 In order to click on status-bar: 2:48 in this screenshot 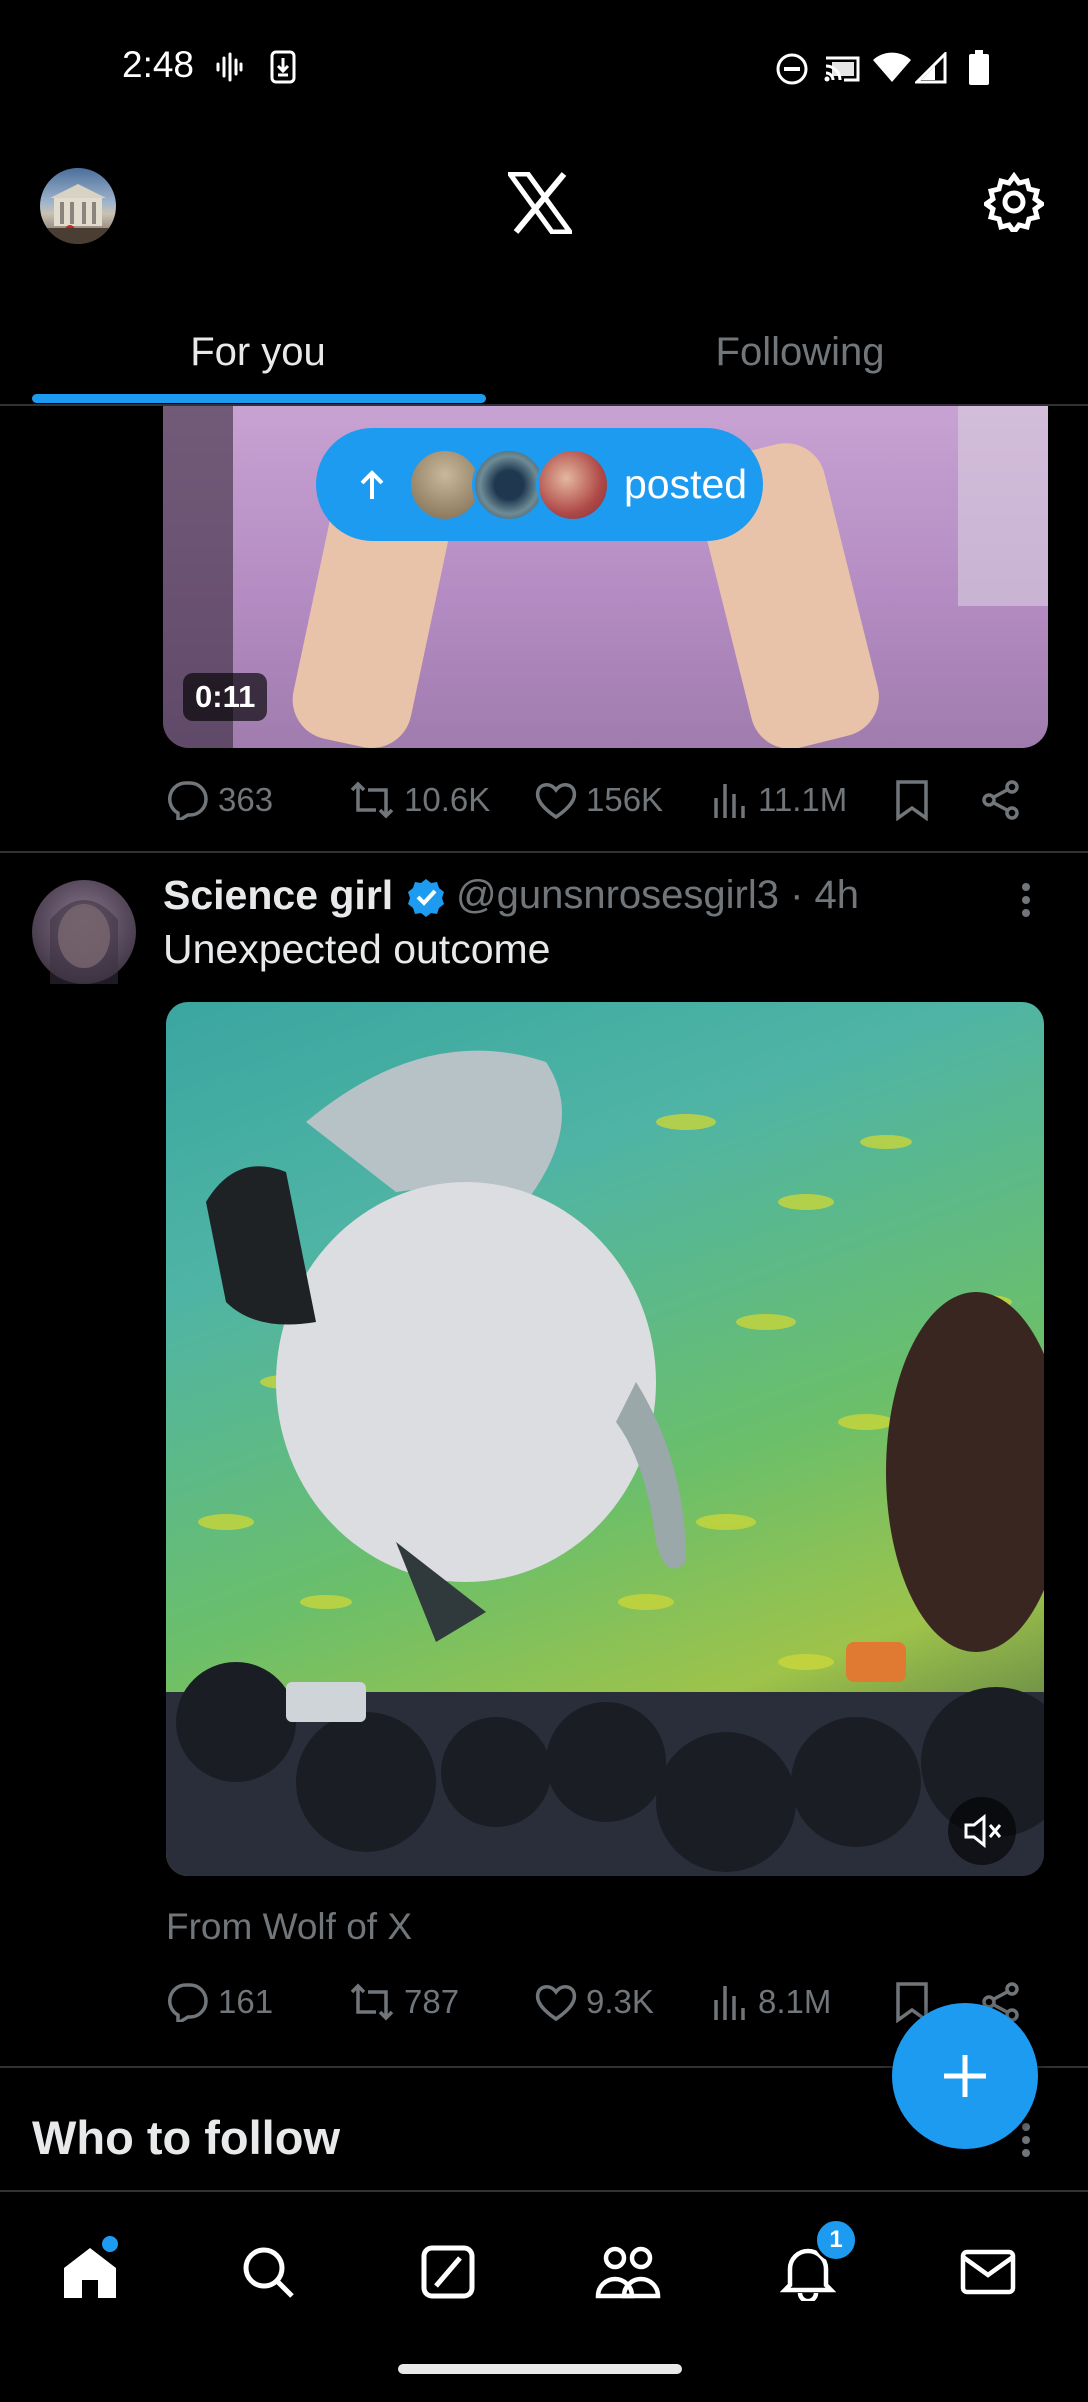, I will do `click(544, 67)`.